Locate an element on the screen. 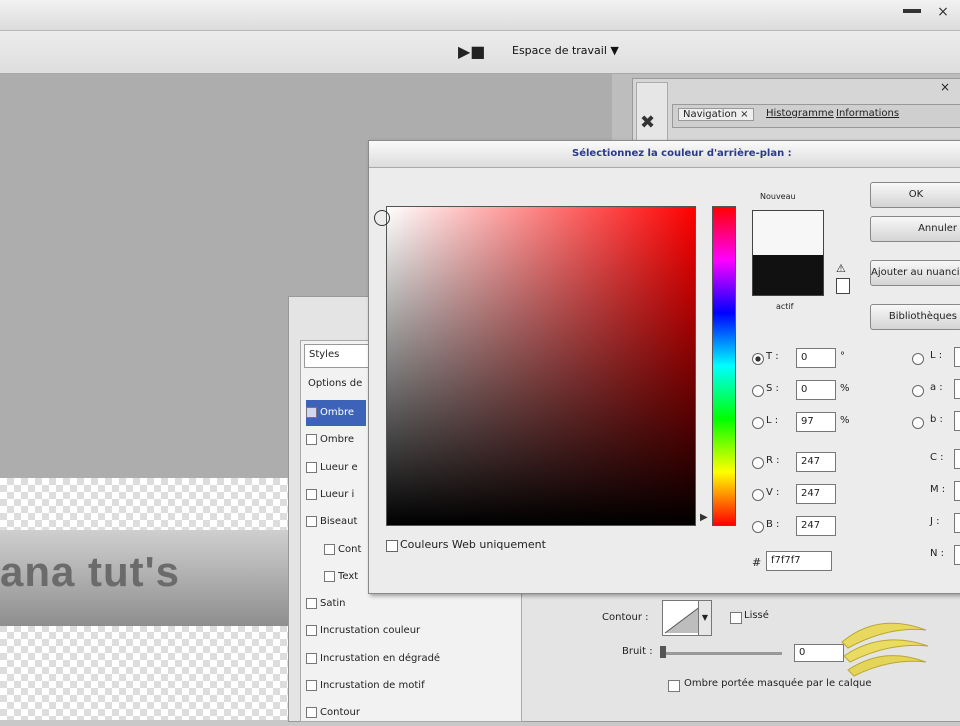  color-field-unit: ° is located at coordinates (842, 356).